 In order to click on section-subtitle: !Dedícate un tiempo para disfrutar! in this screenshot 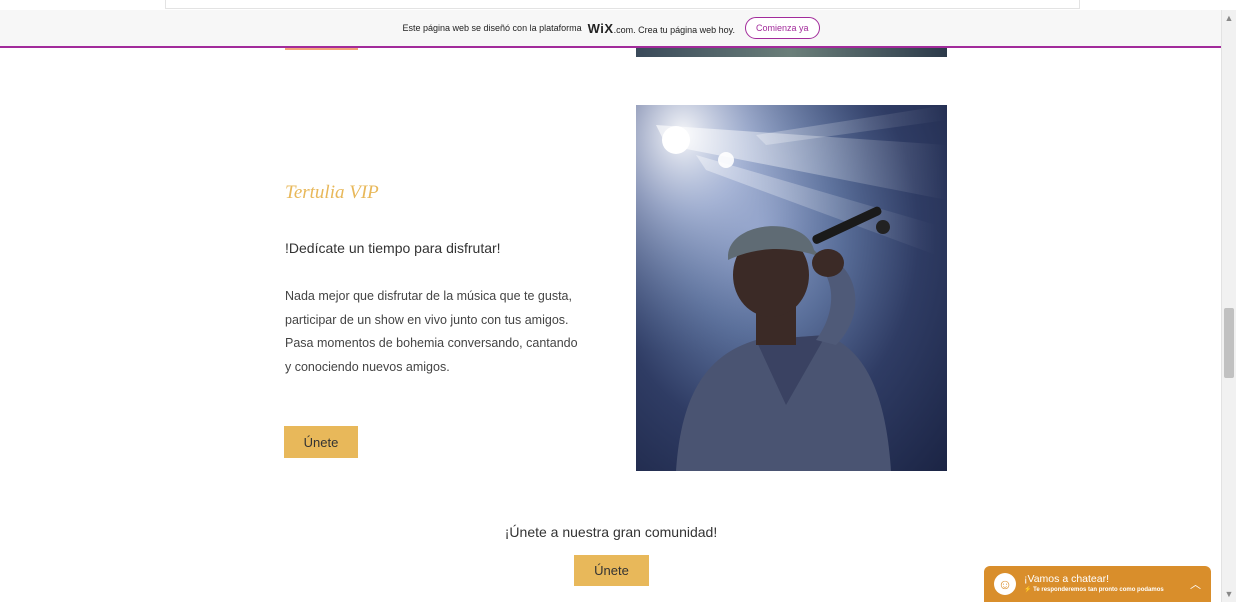, I will do `click(393, 248)`.